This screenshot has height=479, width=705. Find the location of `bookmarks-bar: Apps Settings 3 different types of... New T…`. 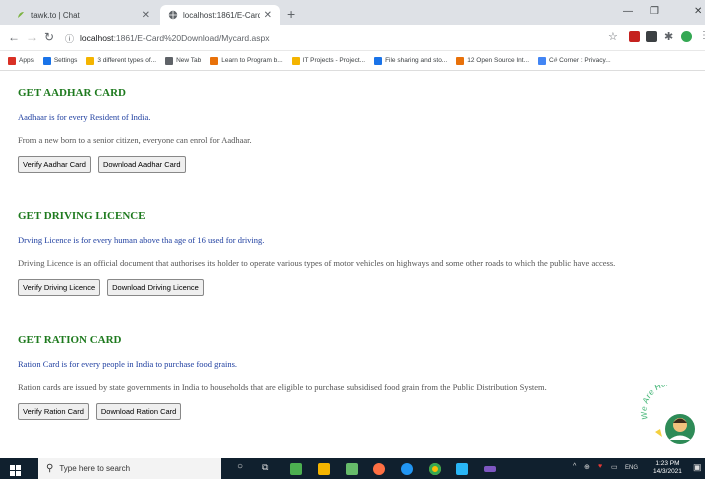

bookmarks-bar: Apps Settings 3 different types of... New T… is located at coordinates (352, 61).